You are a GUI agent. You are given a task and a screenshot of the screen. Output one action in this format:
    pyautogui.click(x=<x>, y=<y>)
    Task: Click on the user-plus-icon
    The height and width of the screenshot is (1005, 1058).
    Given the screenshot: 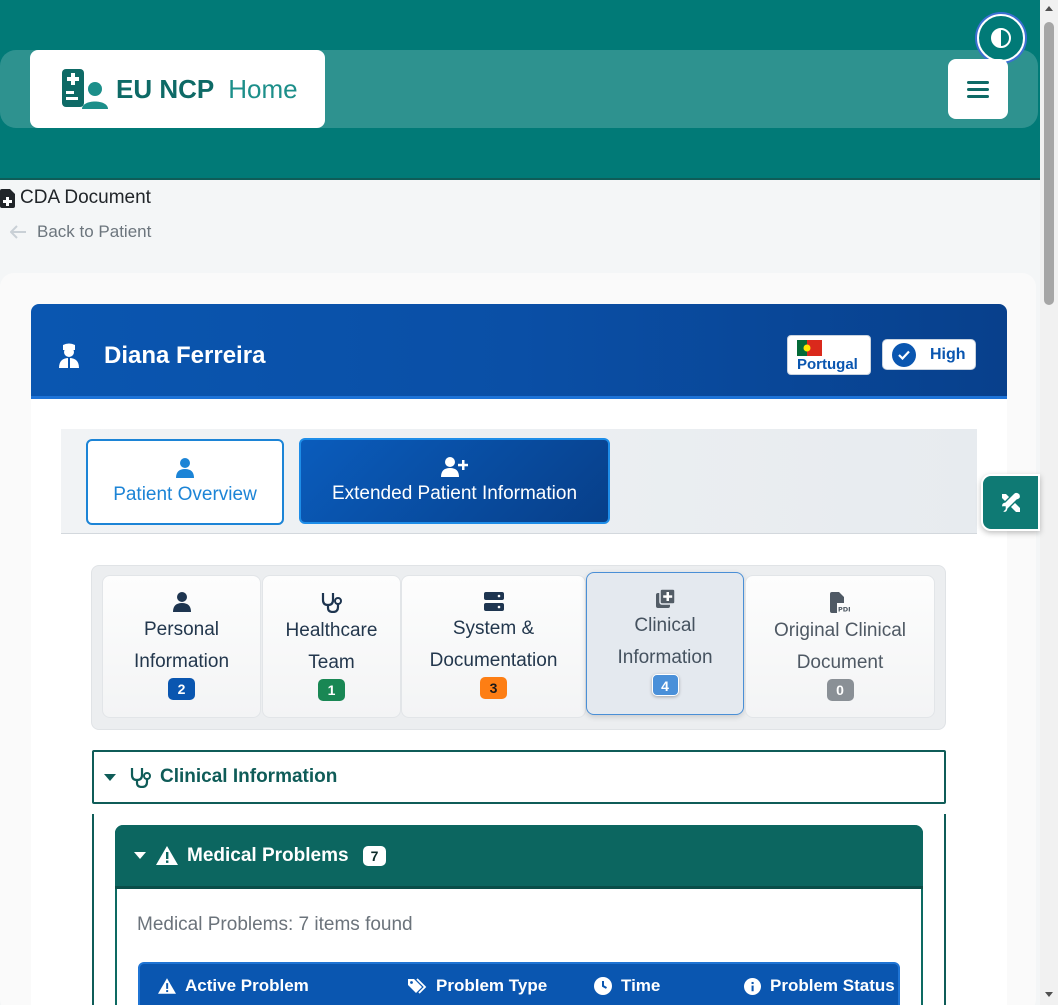 What is the action you would take?
    pyautogui.click(x=454, y=467)
    